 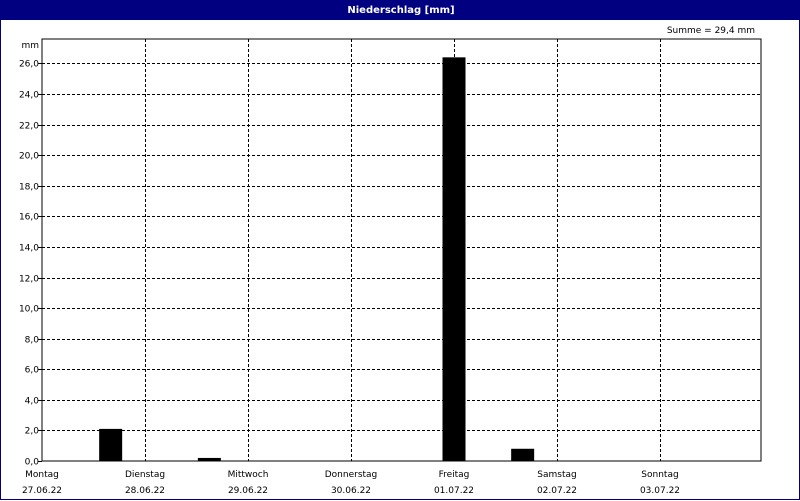 I want to click on y-tick-label: 6,0, so click(x=32, y=371).